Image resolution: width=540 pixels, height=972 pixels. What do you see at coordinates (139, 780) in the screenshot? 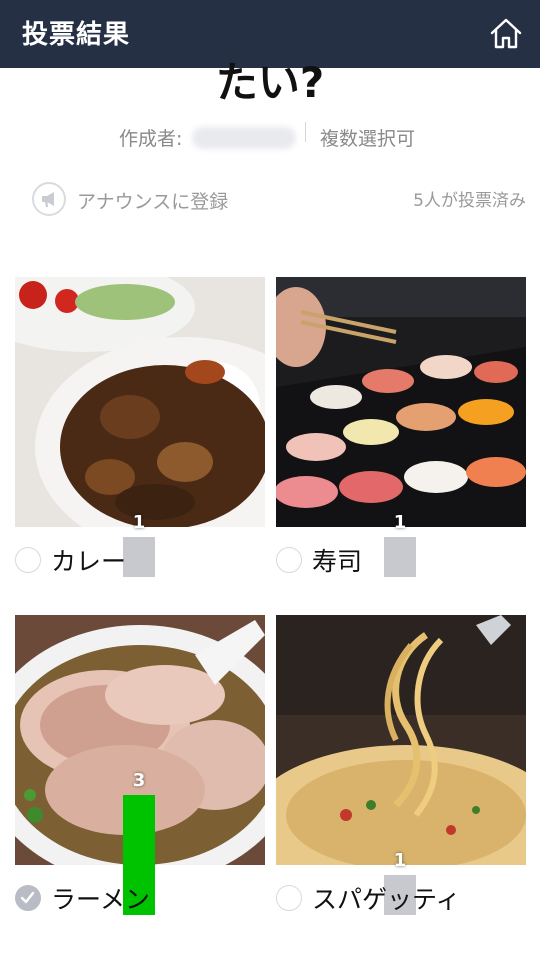
I see `vote-count: 3` at bounding box center [139, 780].